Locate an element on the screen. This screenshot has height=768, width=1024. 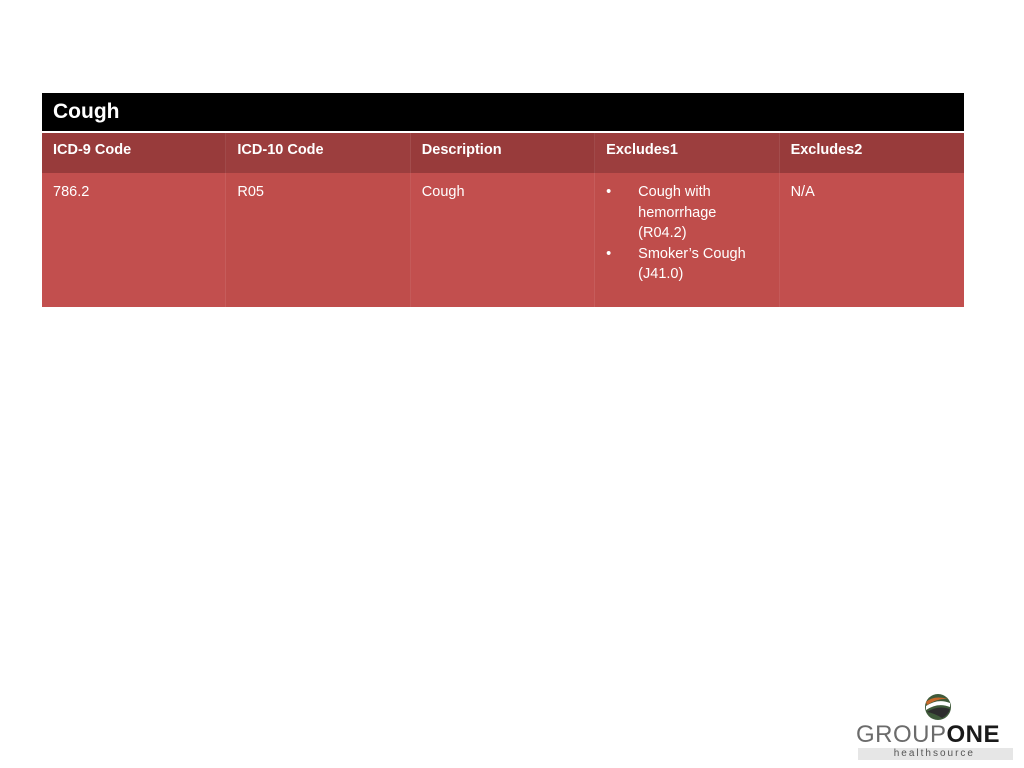
cell-icd9: 786.2 is located at coordinates (134, 240).